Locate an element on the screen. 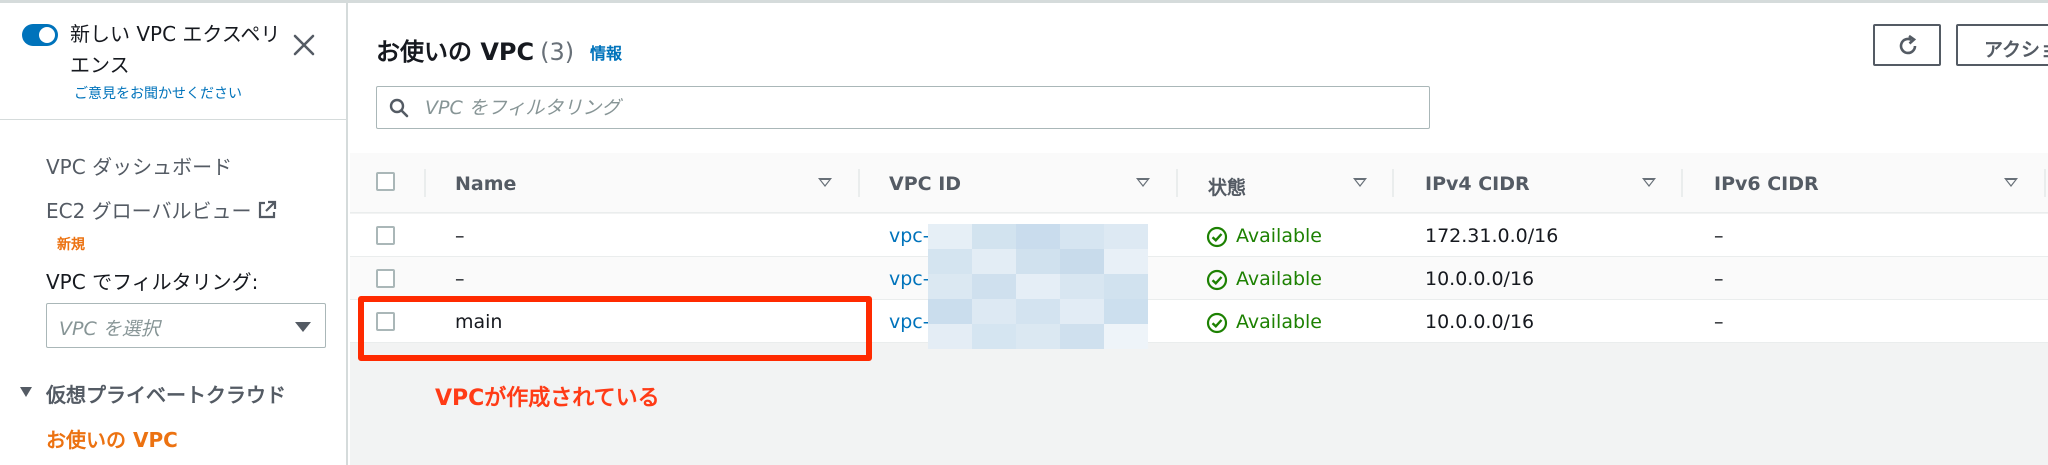 This screenshot has width=2048, height=465. vpc-select: VPC を選択 is located at coordinates (186, 325).